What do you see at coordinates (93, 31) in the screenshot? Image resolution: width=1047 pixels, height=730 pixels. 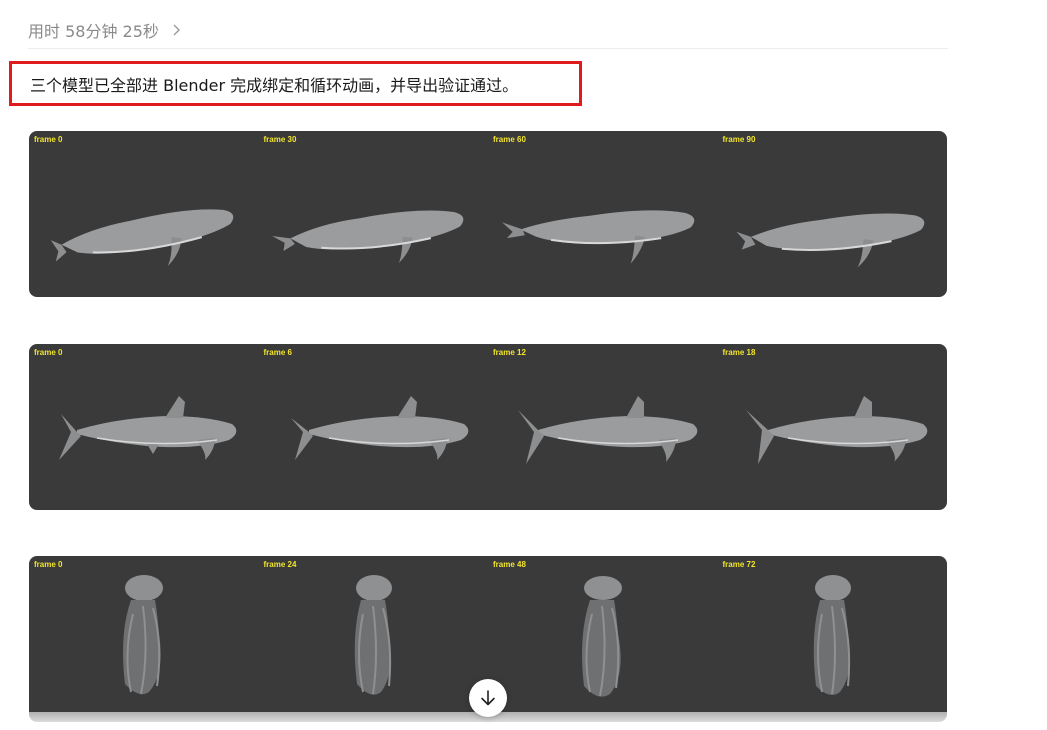 I see `elapsed-time-label: 用时 58分钟 25秒` at bounding box center [93, 31].